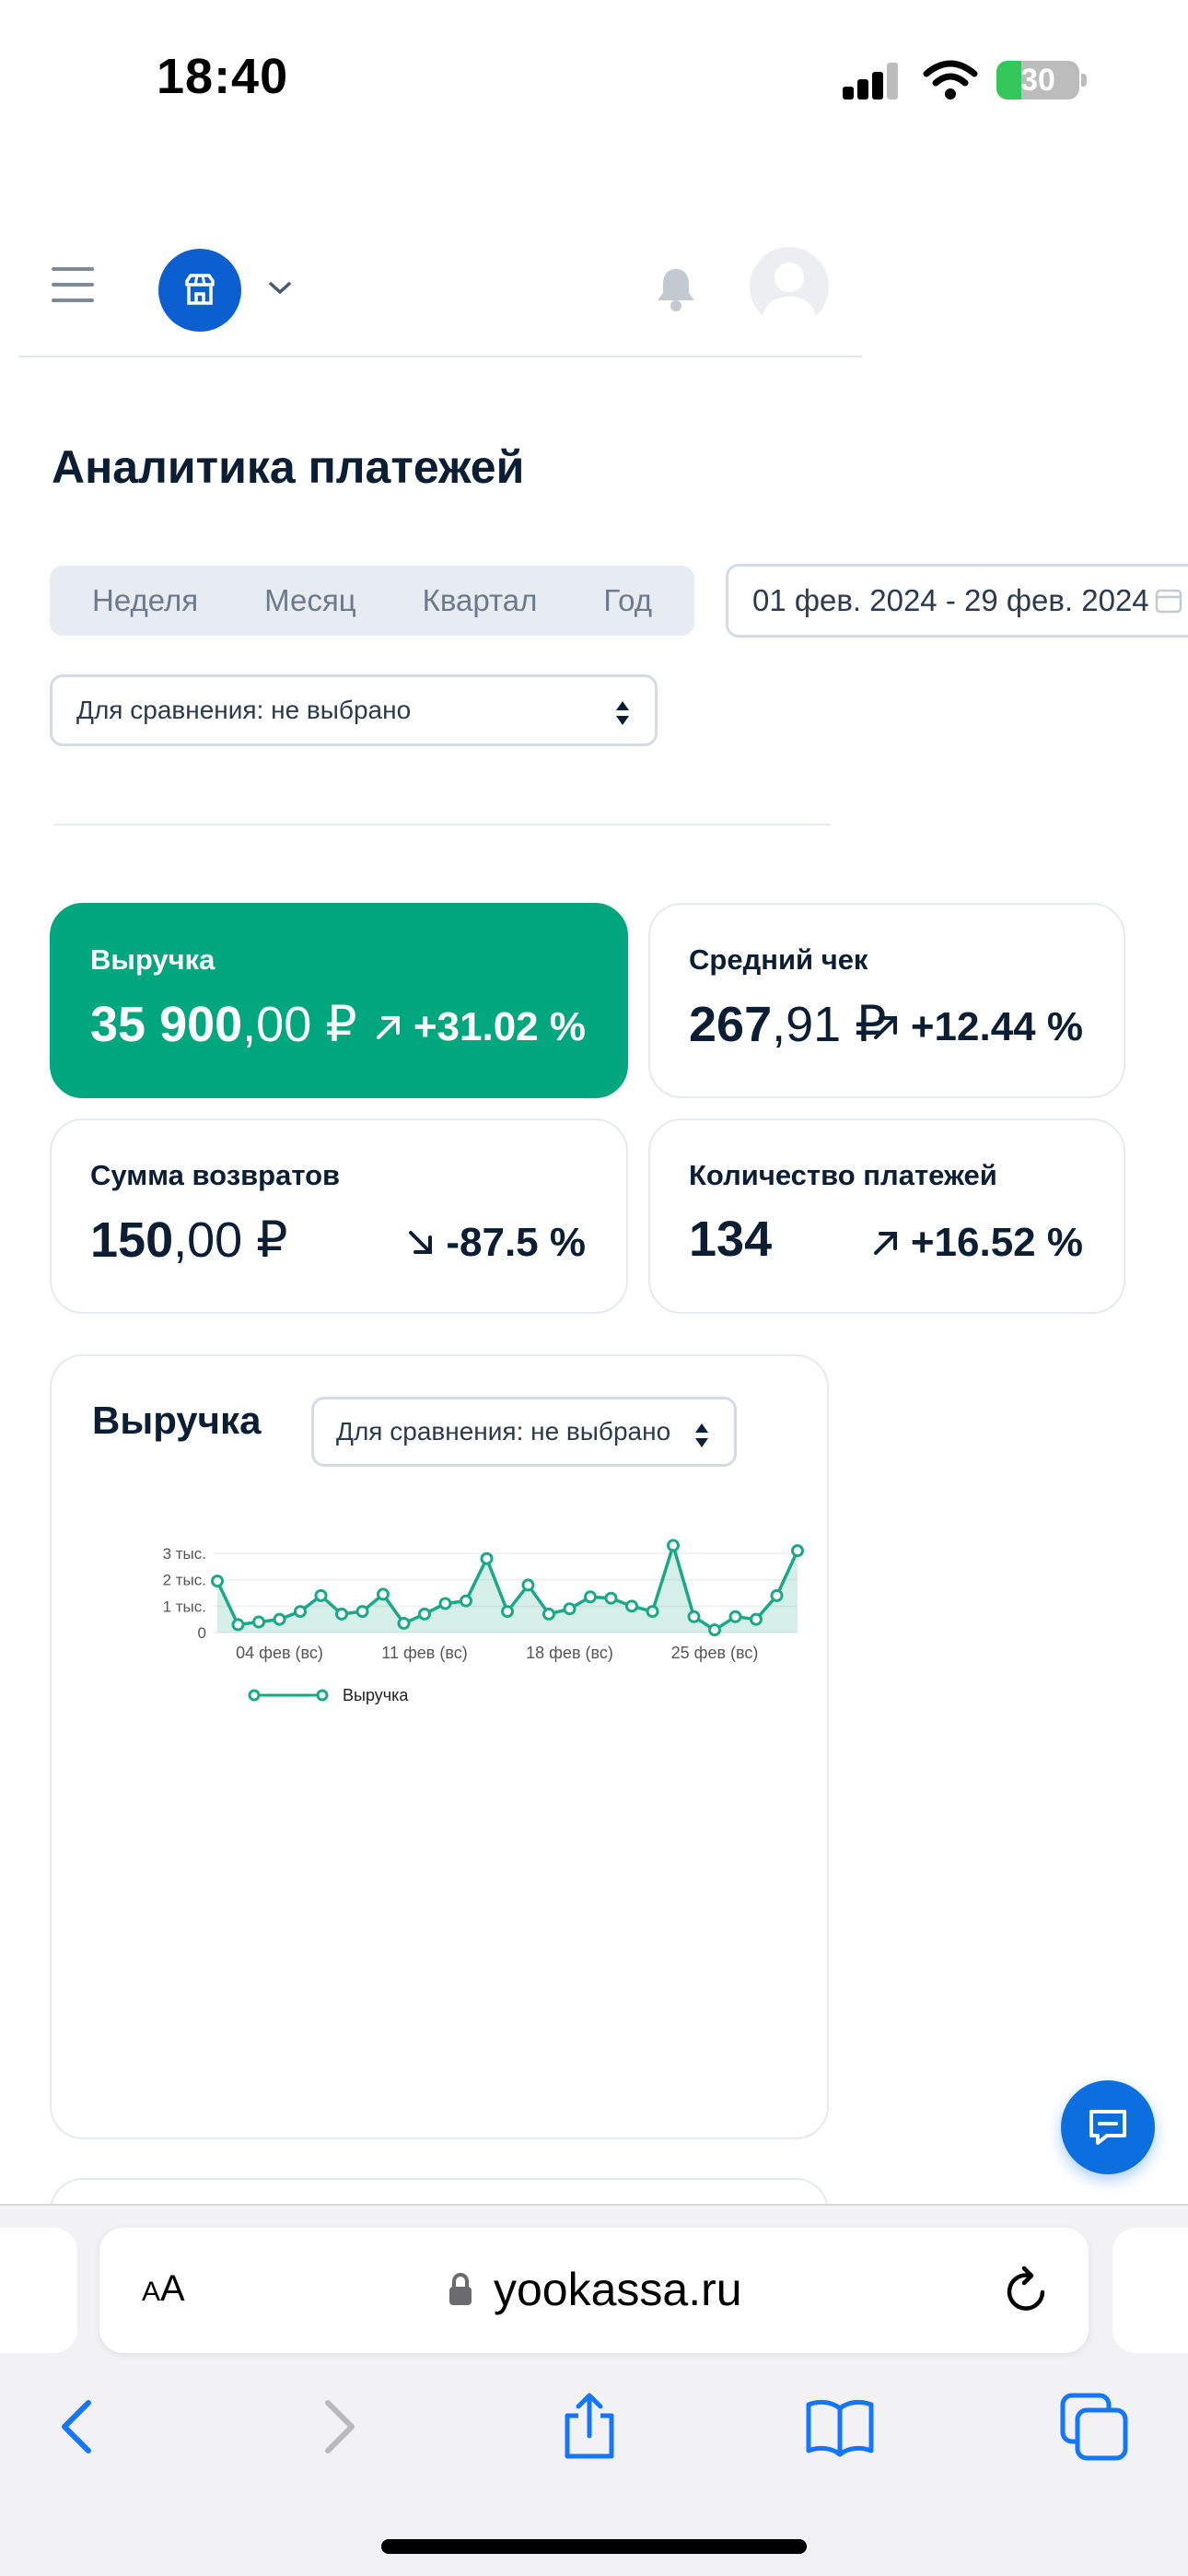 This screenshot has width=1188, height=2576. What do you see at coordinates (38, 2290) in the screenshot?
I see `previous-tab` at bounding box center [38, 2290].